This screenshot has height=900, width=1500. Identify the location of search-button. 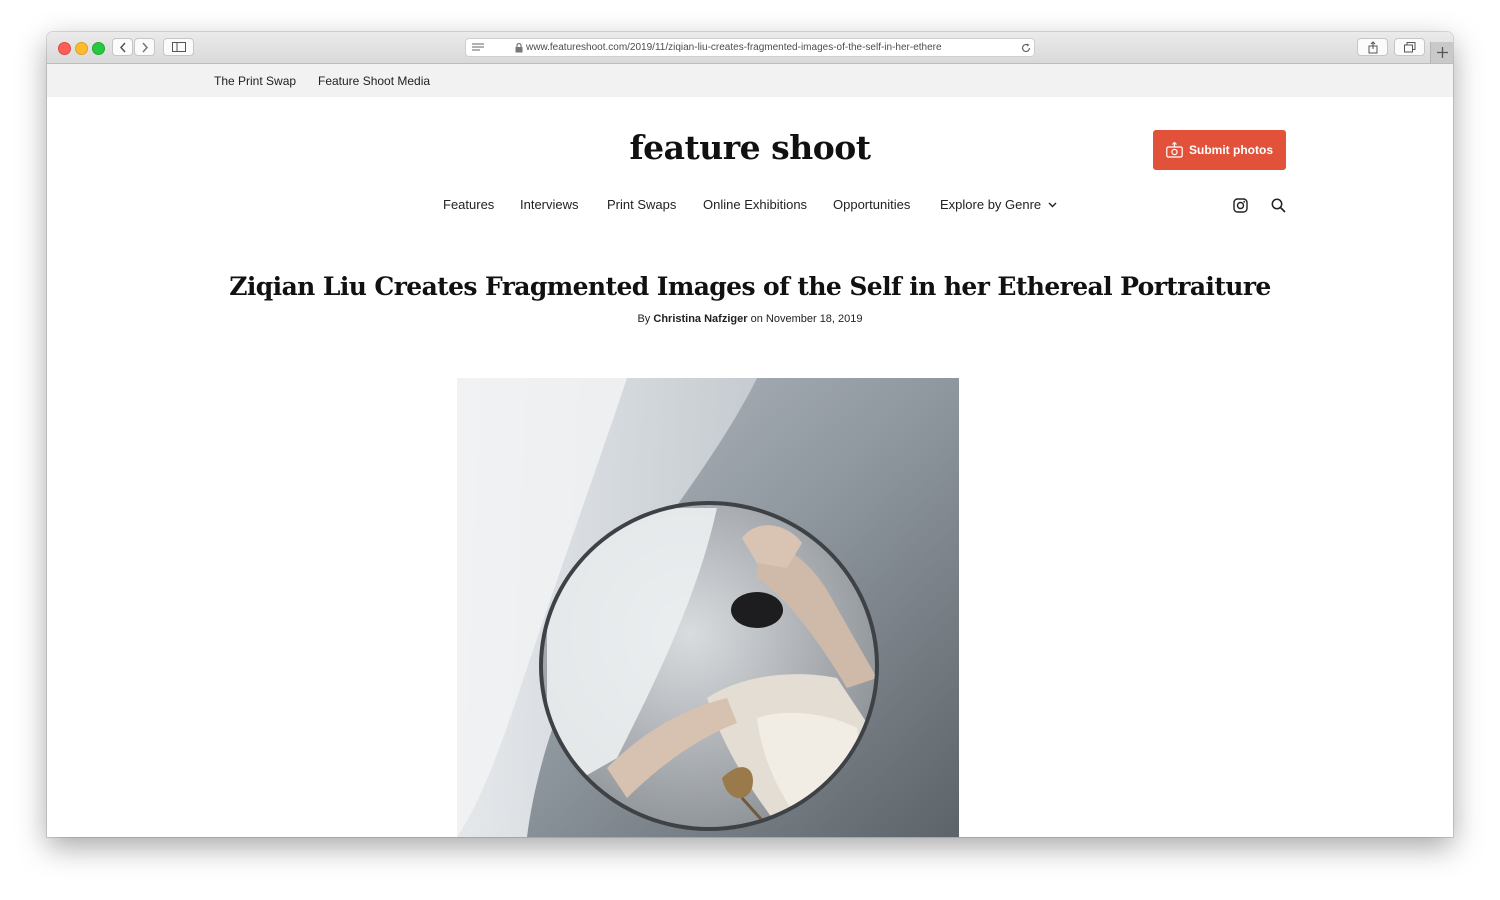
(1278, 205).